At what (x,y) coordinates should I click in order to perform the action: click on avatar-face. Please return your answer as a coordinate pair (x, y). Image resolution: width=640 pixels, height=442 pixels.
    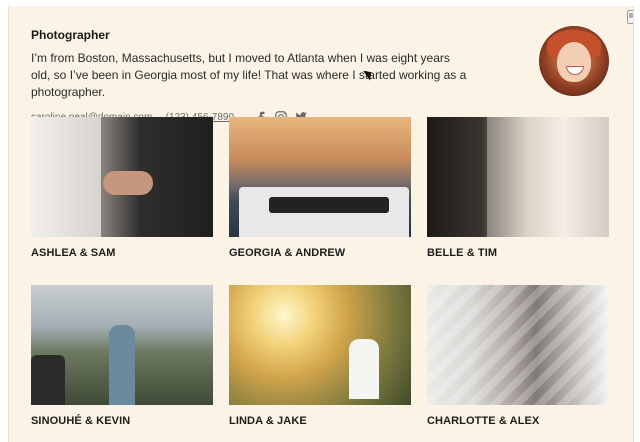
    Looking at the image, I should click on (574, 62).